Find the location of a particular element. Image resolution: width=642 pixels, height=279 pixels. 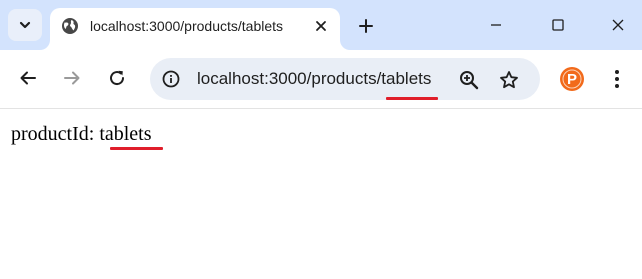

menu-button is located at coordinates (617, 79).